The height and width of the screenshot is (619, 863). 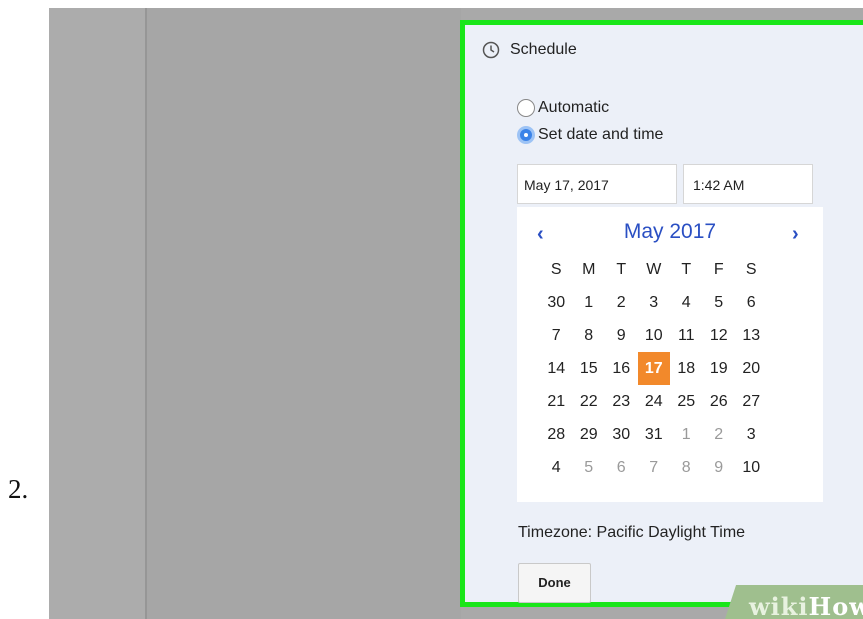 I want to click on radio-set-date-and-time: Set date and time, so click(x=590, y=135).